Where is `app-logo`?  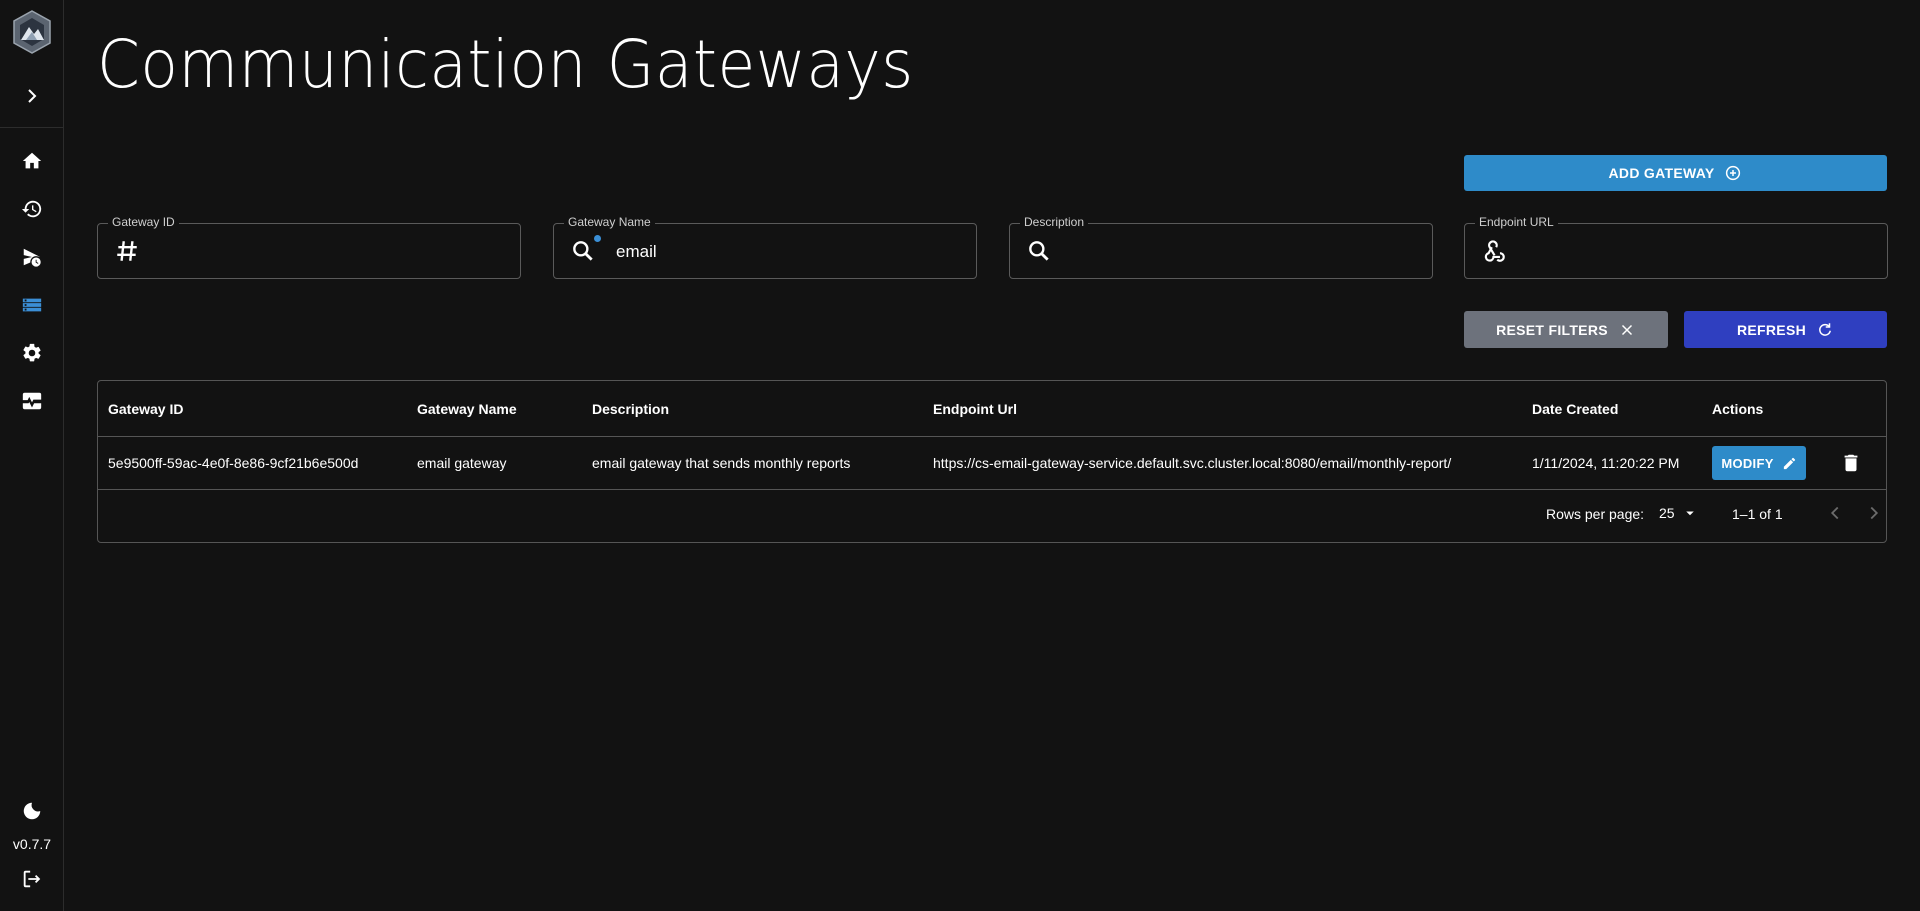
app-logo is located at coordinates (32, 32).